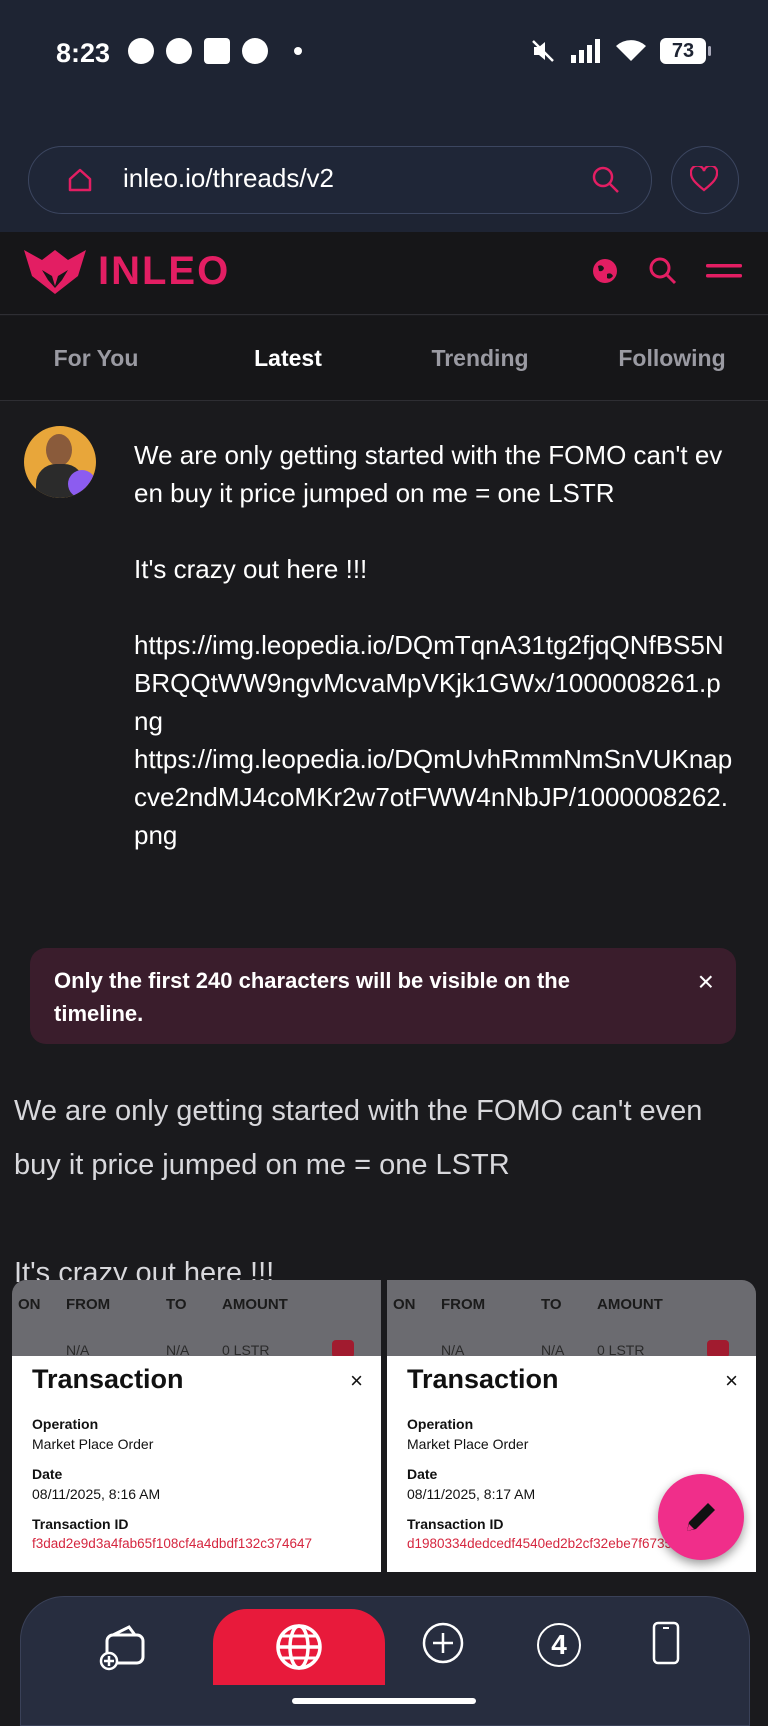 This screenshot has height=1726, width=768. What do you see at coordinates (179, 51) in the screenshot?
I see `threads-app-icon` at bounding box center [179, 51].